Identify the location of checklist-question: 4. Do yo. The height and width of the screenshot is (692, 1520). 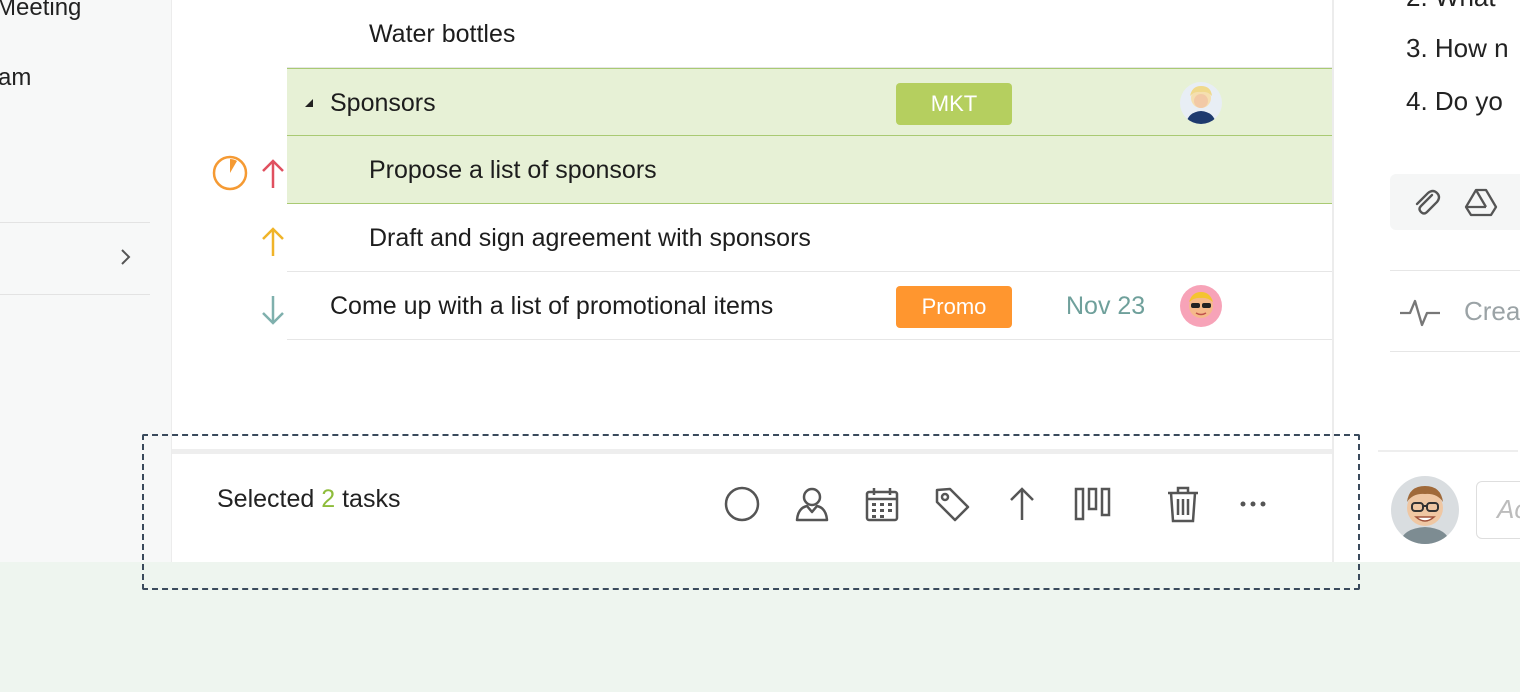
(1454, 101).